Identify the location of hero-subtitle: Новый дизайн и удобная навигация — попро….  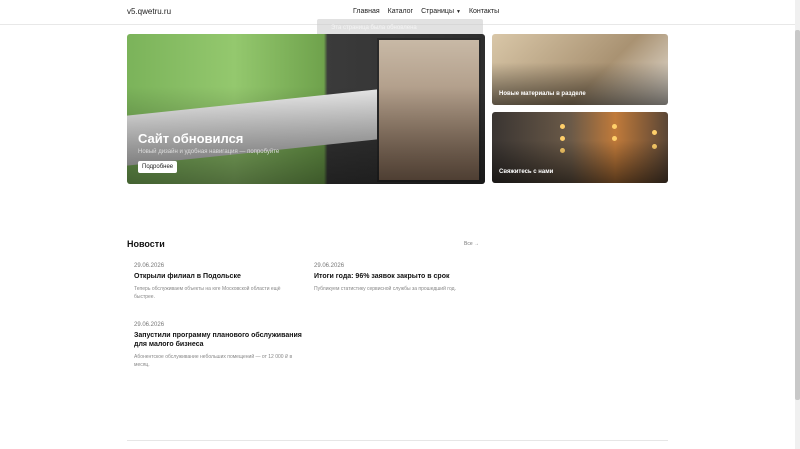
(209, 152).